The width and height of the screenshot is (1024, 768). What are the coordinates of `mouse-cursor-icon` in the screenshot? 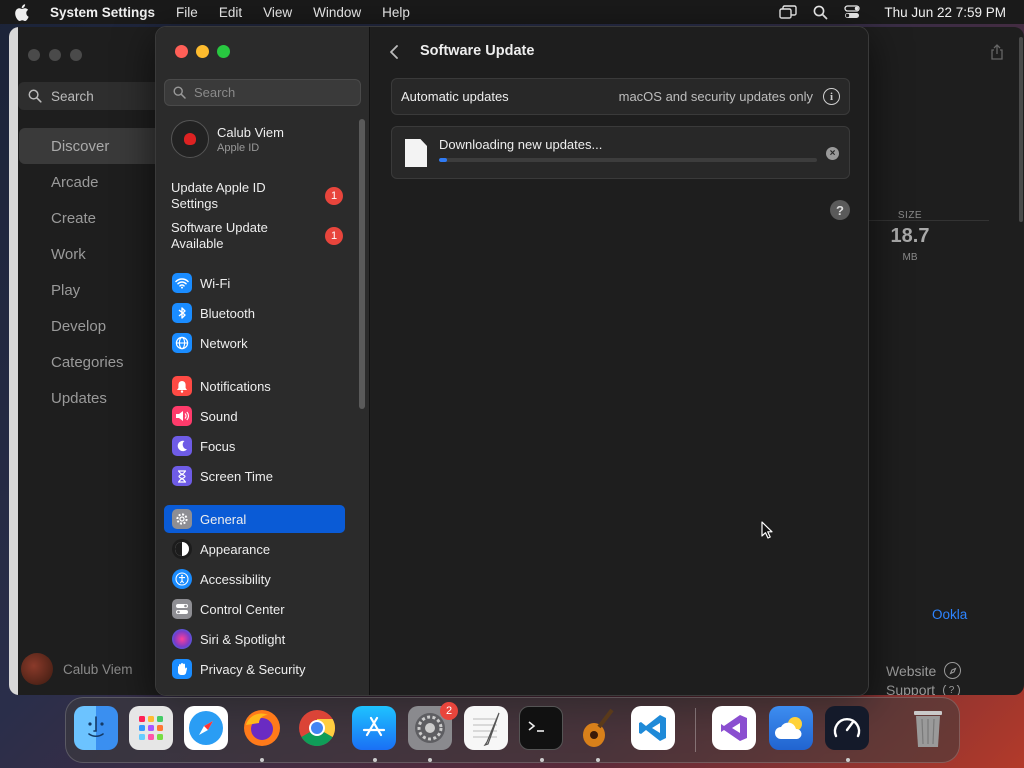 It's located at (767, 531).